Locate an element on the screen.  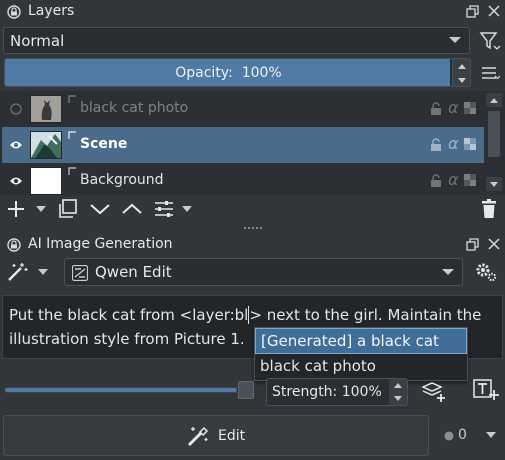
opacity-spin-up is located at coordinates (461, 66).